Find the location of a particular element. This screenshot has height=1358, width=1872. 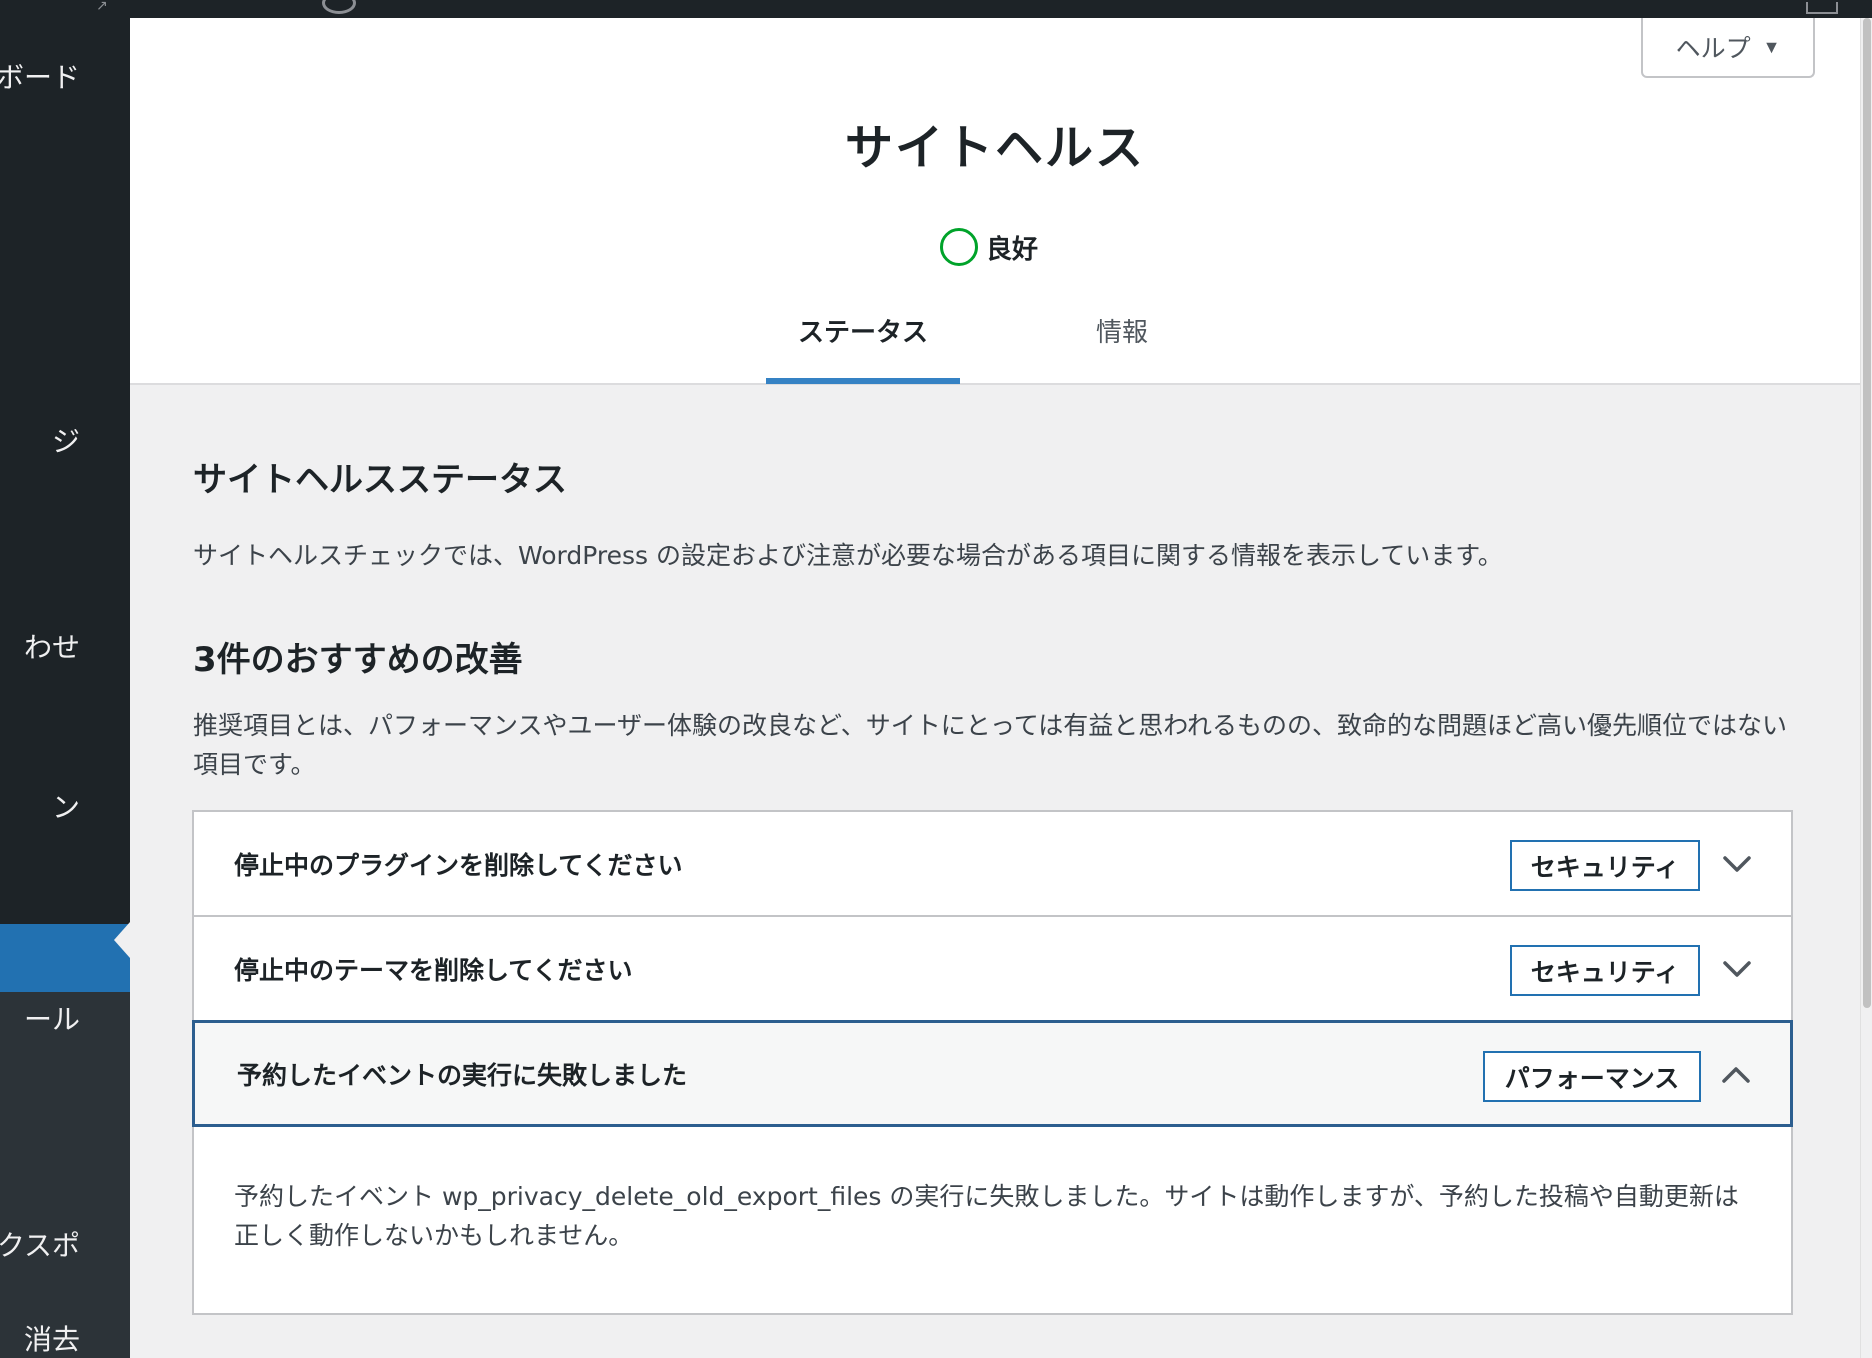

sidebar-item-erase: 消去 is located at coordinates (65, 1338).